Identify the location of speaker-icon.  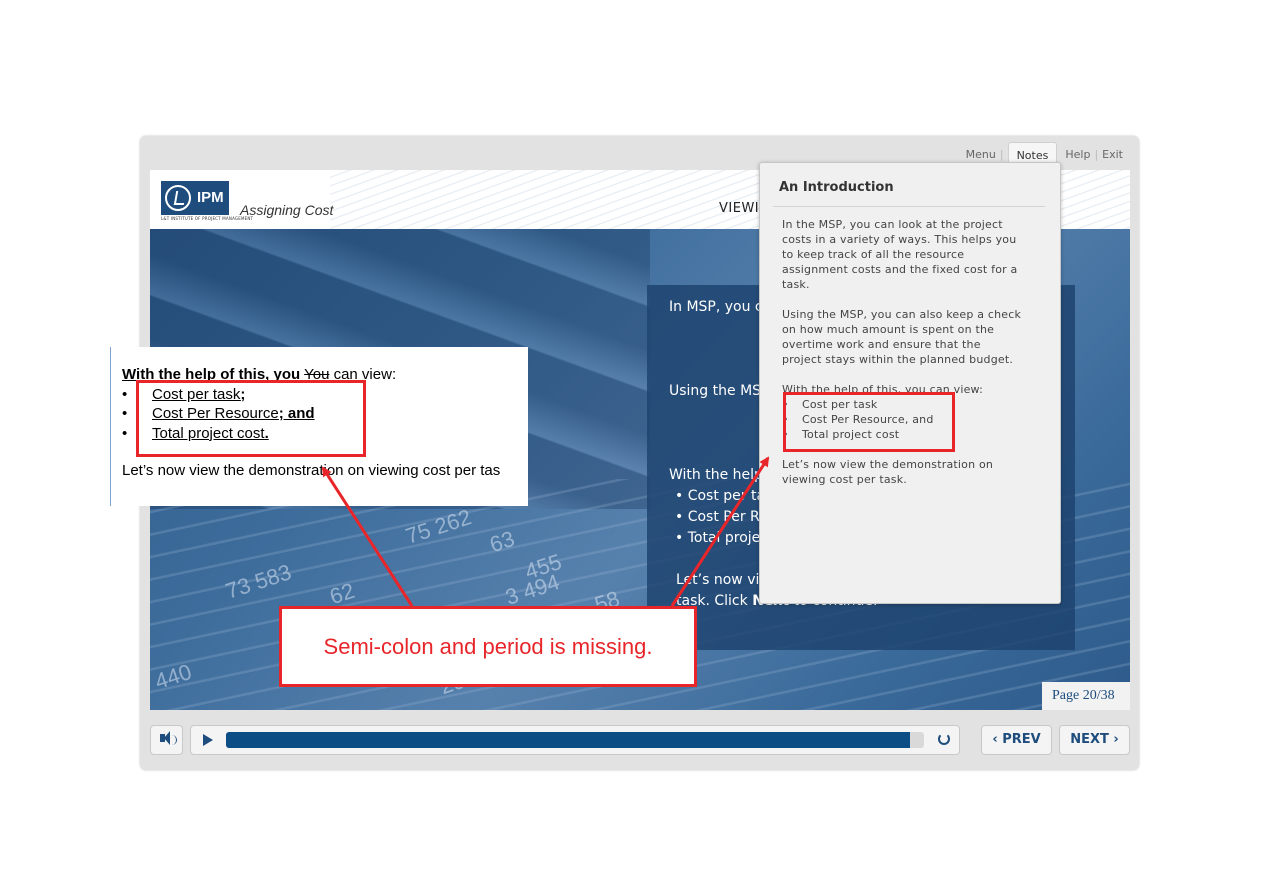
(165, 738).